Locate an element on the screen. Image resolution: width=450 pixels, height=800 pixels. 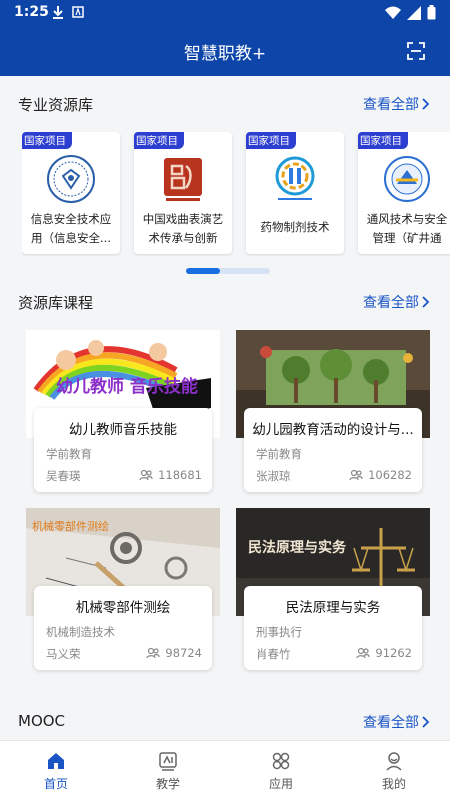
course-teacher: 马义荣 is located at coordinates (63, 654).